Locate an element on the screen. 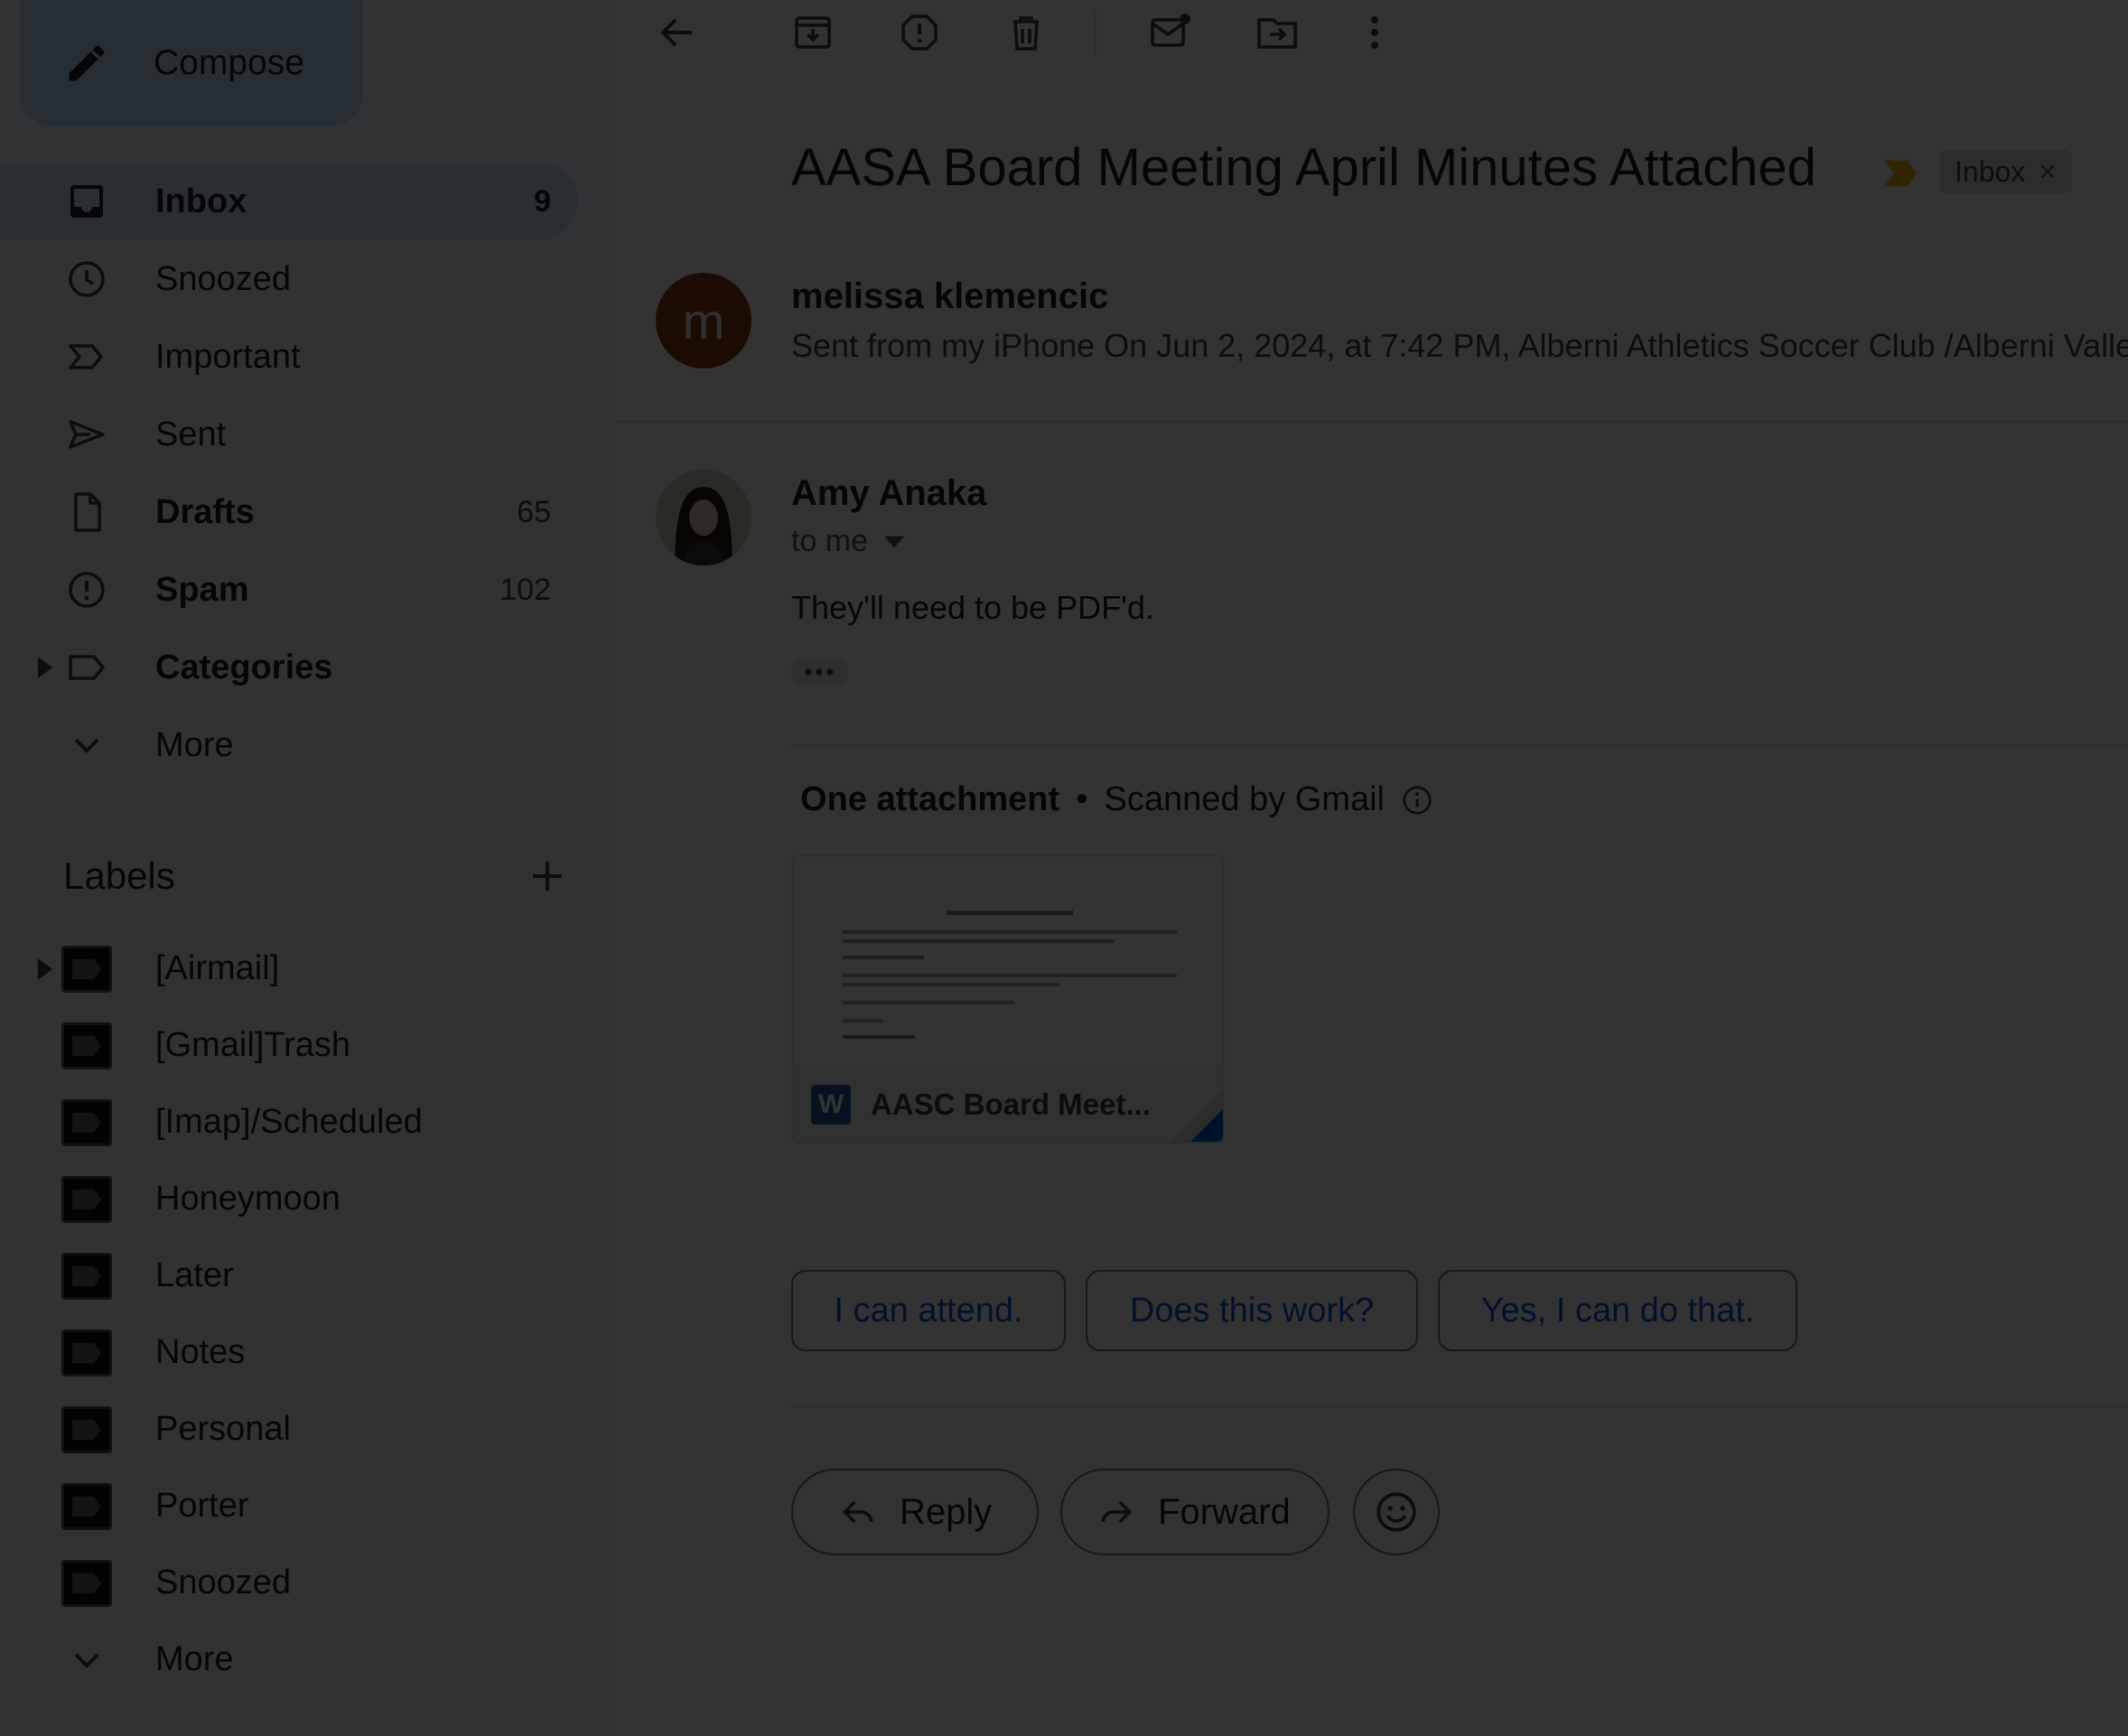 The image size is (2128, 1736). attachment-header: One attachment • Scanned by Gmail is located at coordinates (1116, 799).